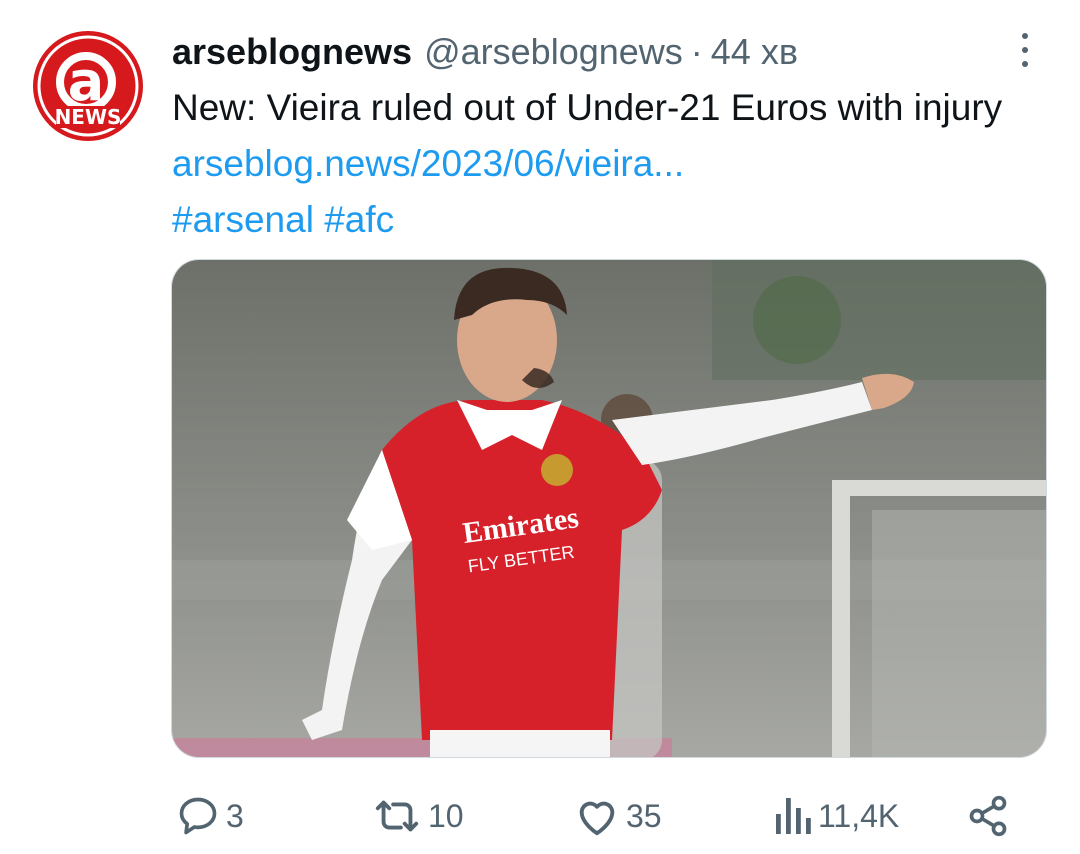  I want to click on display-name: arseblognews, so click(292, 52).